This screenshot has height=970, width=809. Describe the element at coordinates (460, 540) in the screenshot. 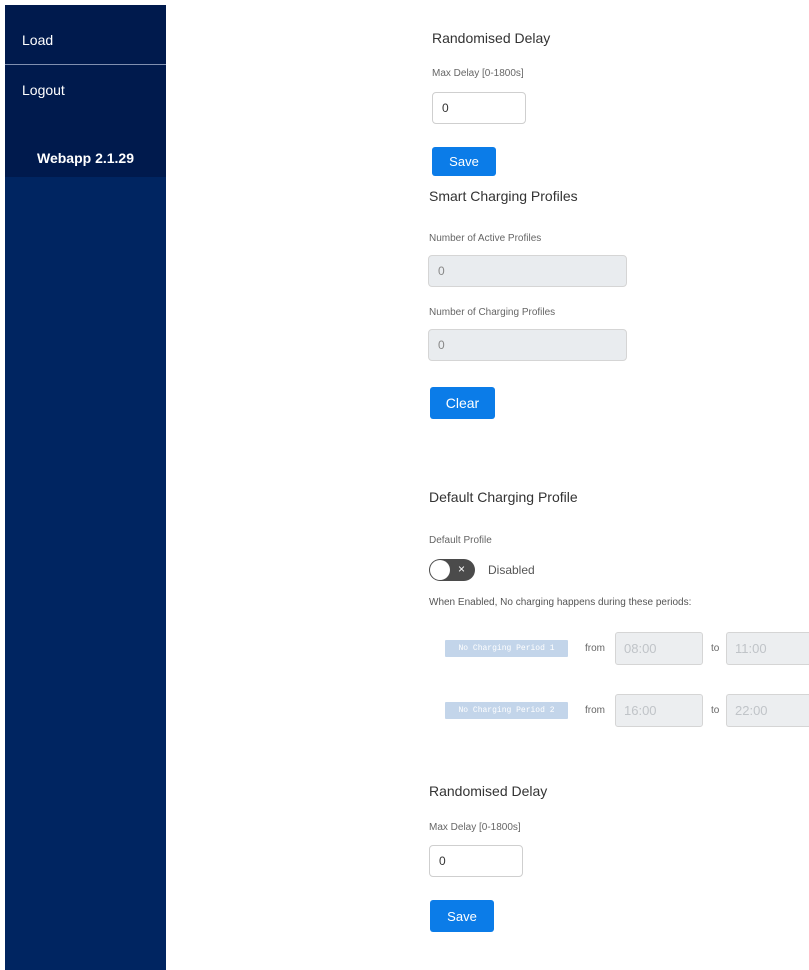

I see `default-profile-label: Default Profile` at that location.